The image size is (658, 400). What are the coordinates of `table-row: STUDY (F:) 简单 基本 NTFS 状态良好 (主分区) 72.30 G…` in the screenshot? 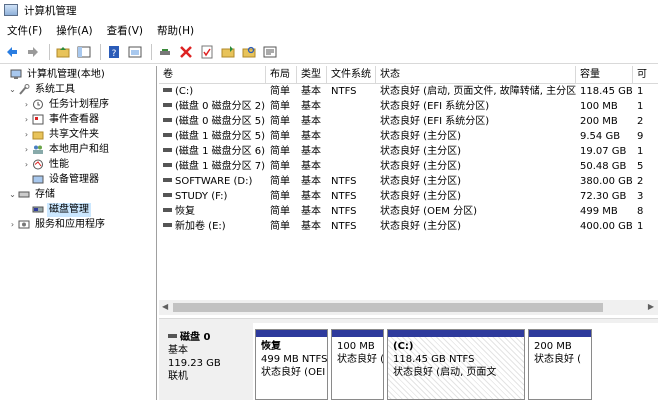 It's located at (408, 196).